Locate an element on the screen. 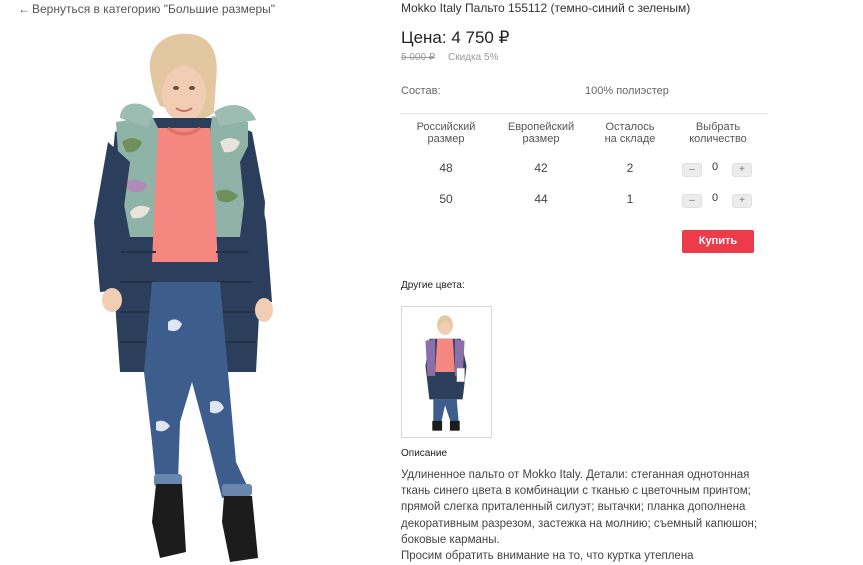 The width and height of the screenshot is (863, 565). arrow-left-icon: ← is located at coordinates (24, 9).